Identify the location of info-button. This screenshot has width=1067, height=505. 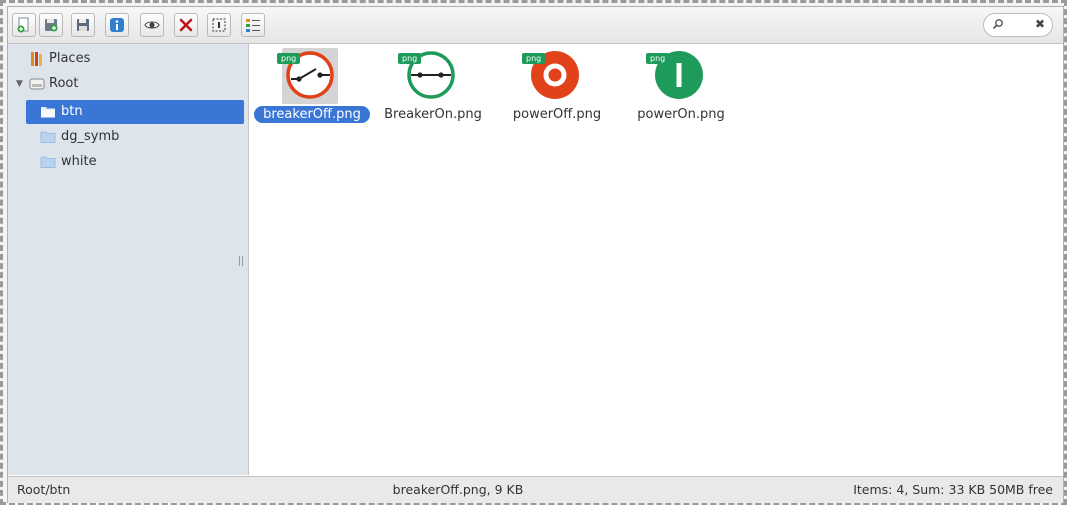
(117, 25).